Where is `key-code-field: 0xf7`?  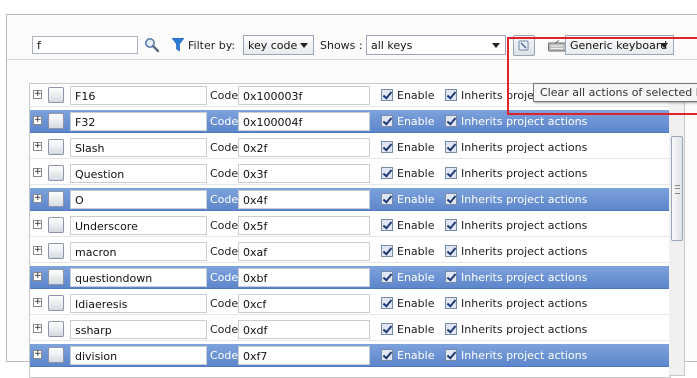 key-code-field: 0xf7 is located at coordinates (304, 355).